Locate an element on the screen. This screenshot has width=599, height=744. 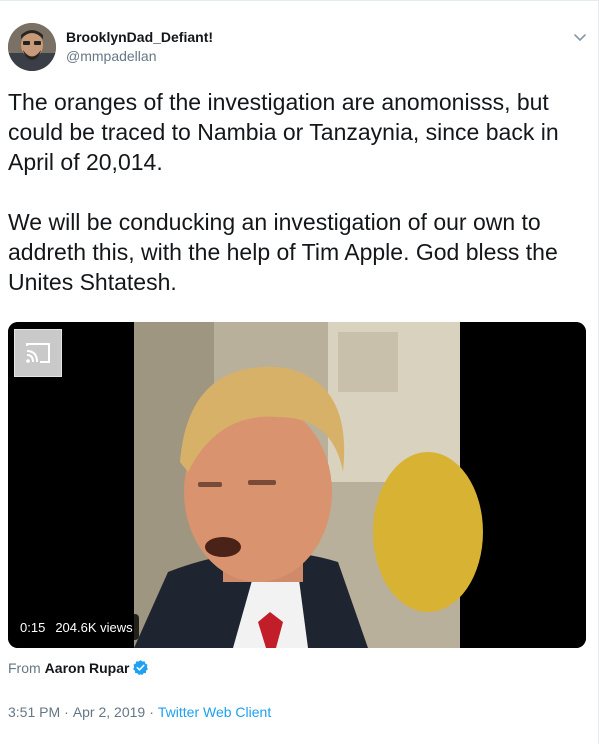
video-meta-overlay: 0:15 204.6K views is located at coordinates (76, 627).